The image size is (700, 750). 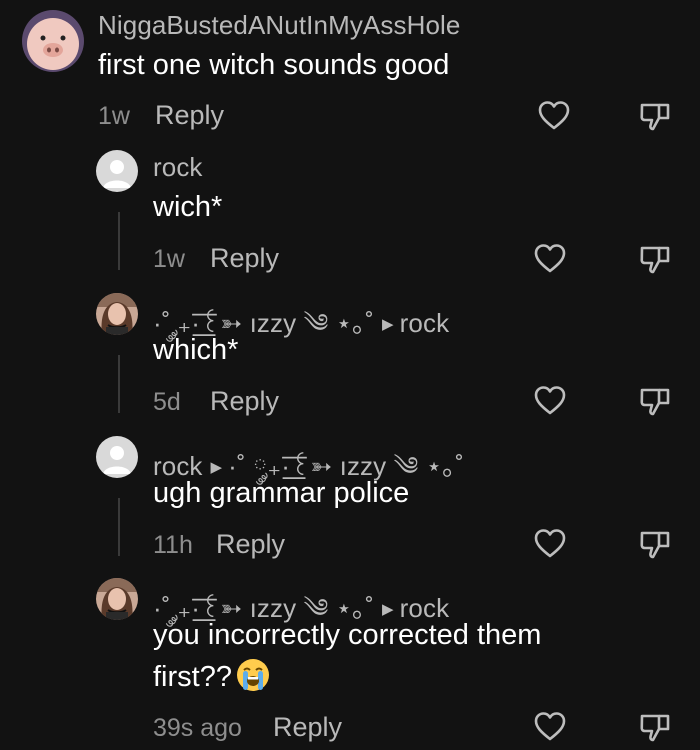 What do you see at coordinates (188, 207) in the screenshot?
I see `comment-text: wich*` at bounding box center [188, 207].